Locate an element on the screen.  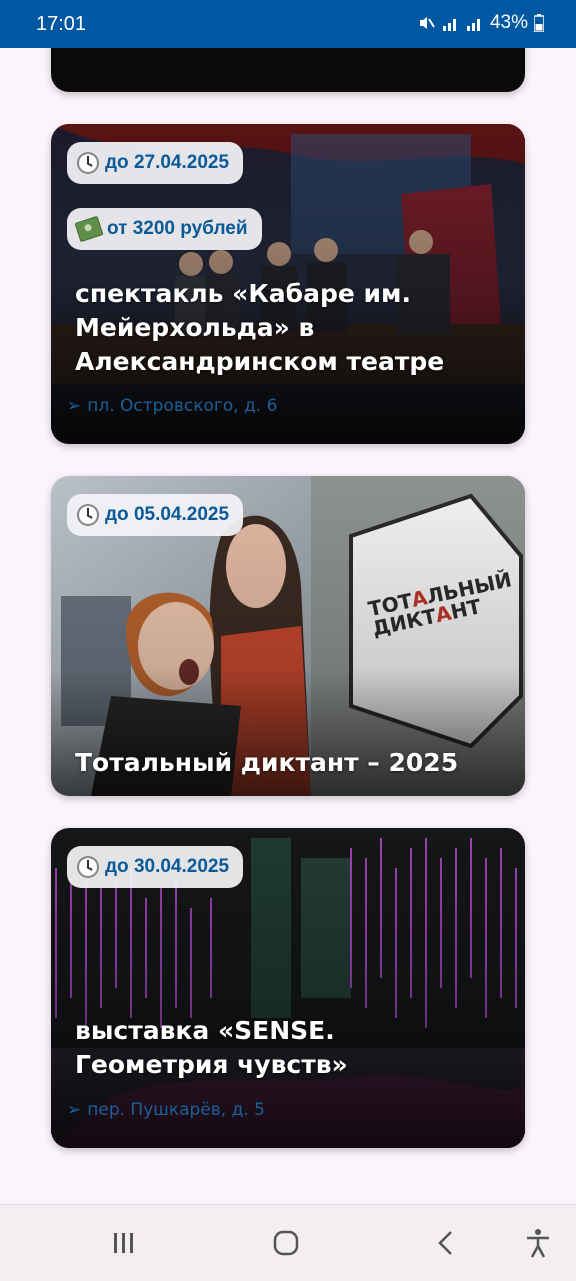
event-title: выставка «SENSE. Геометрия чувств» is located at coordinates (211, 1047).